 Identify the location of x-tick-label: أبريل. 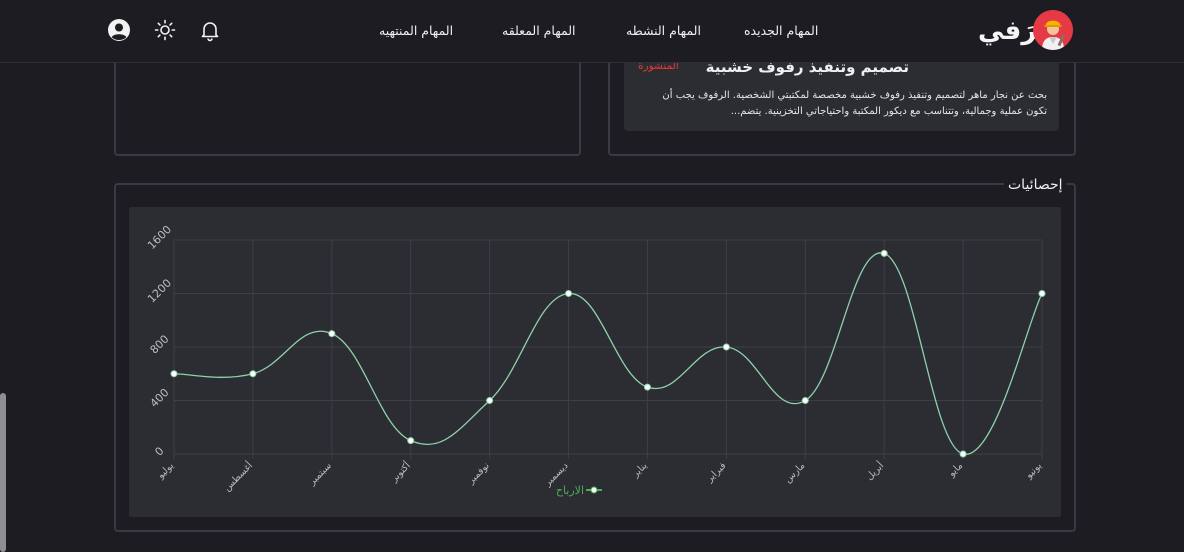
(875, 471).